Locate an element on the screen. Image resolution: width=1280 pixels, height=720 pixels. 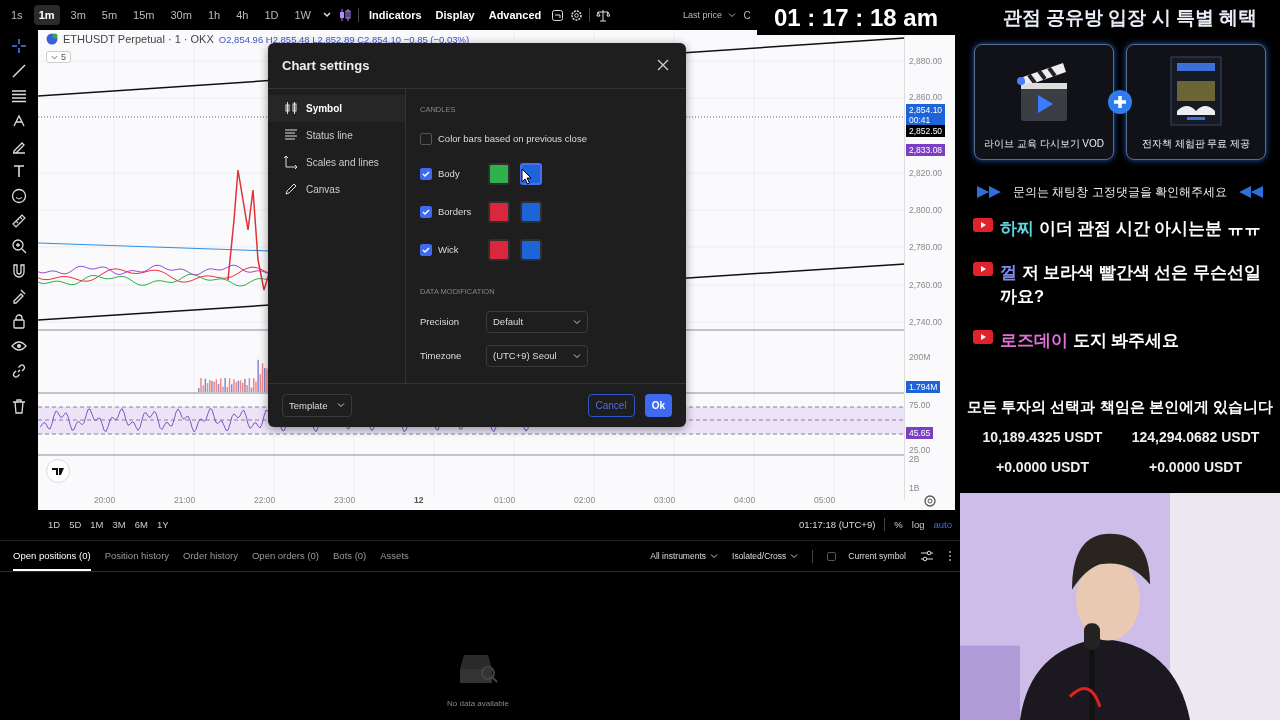
promo-title: 관점 공유방 입장 시 특별 혜택 is located at coordinates (1130, 18).